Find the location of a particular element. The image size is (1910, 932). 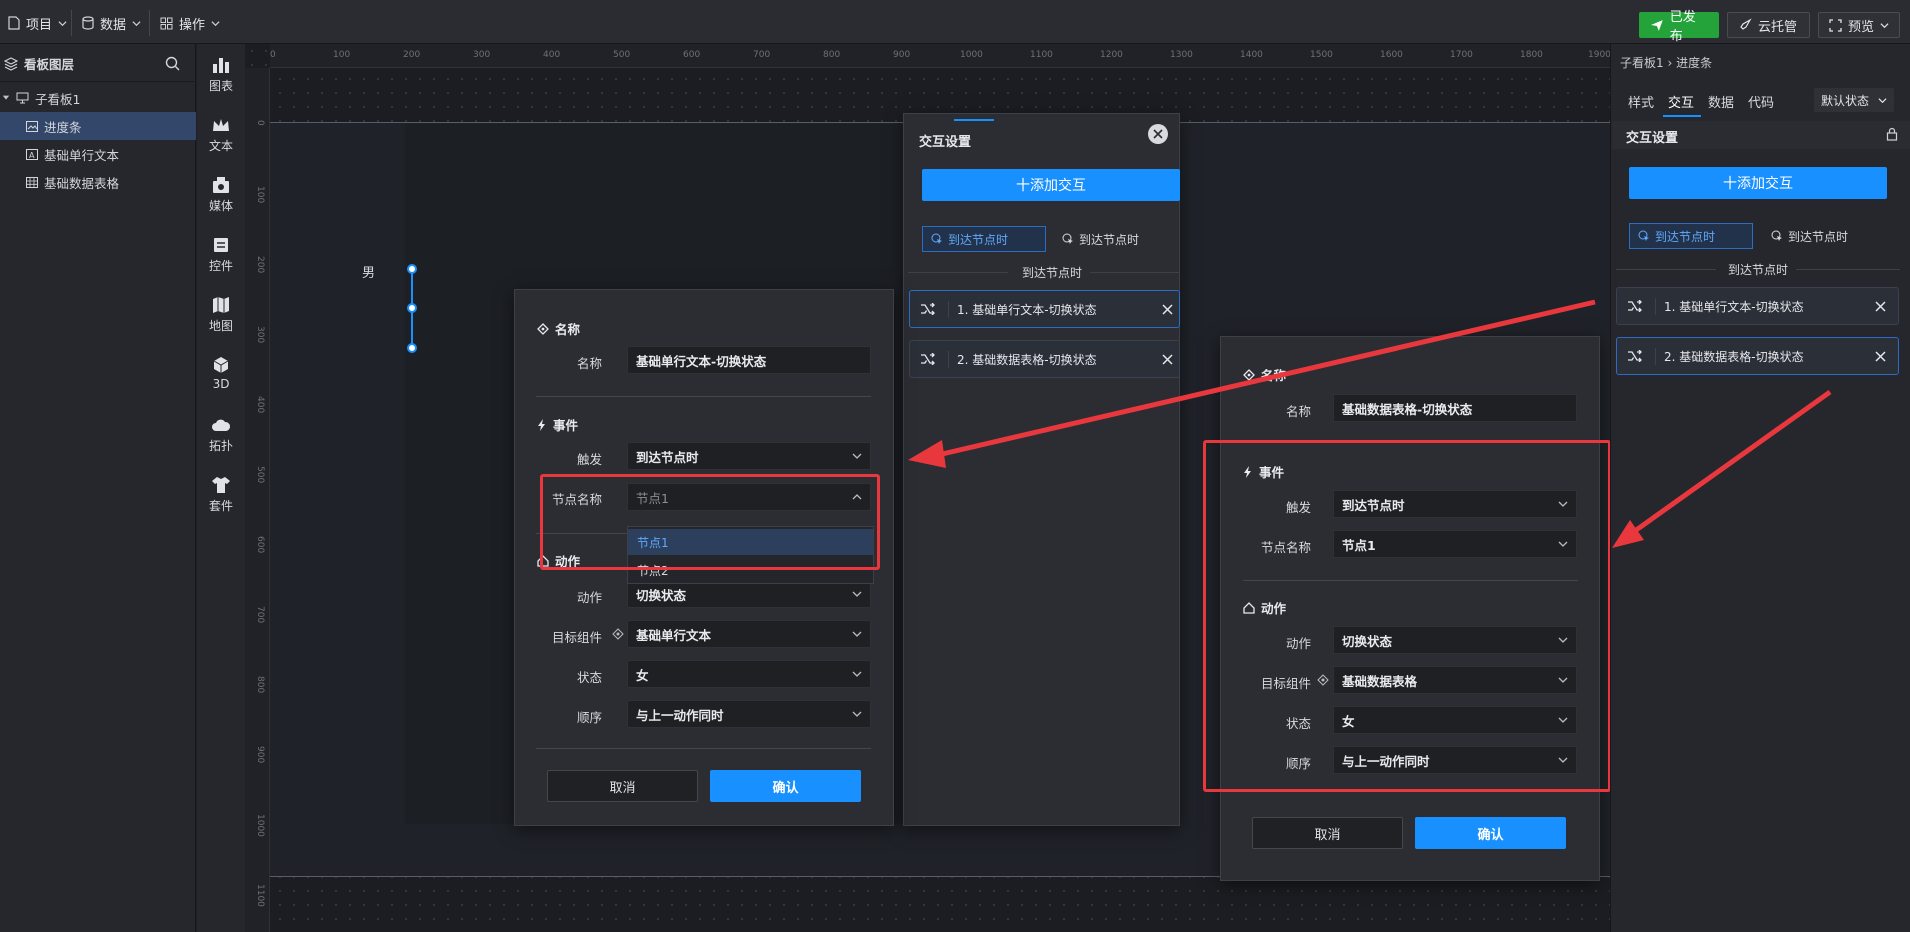

caret-down-icon is located at coordinates (6, 97).